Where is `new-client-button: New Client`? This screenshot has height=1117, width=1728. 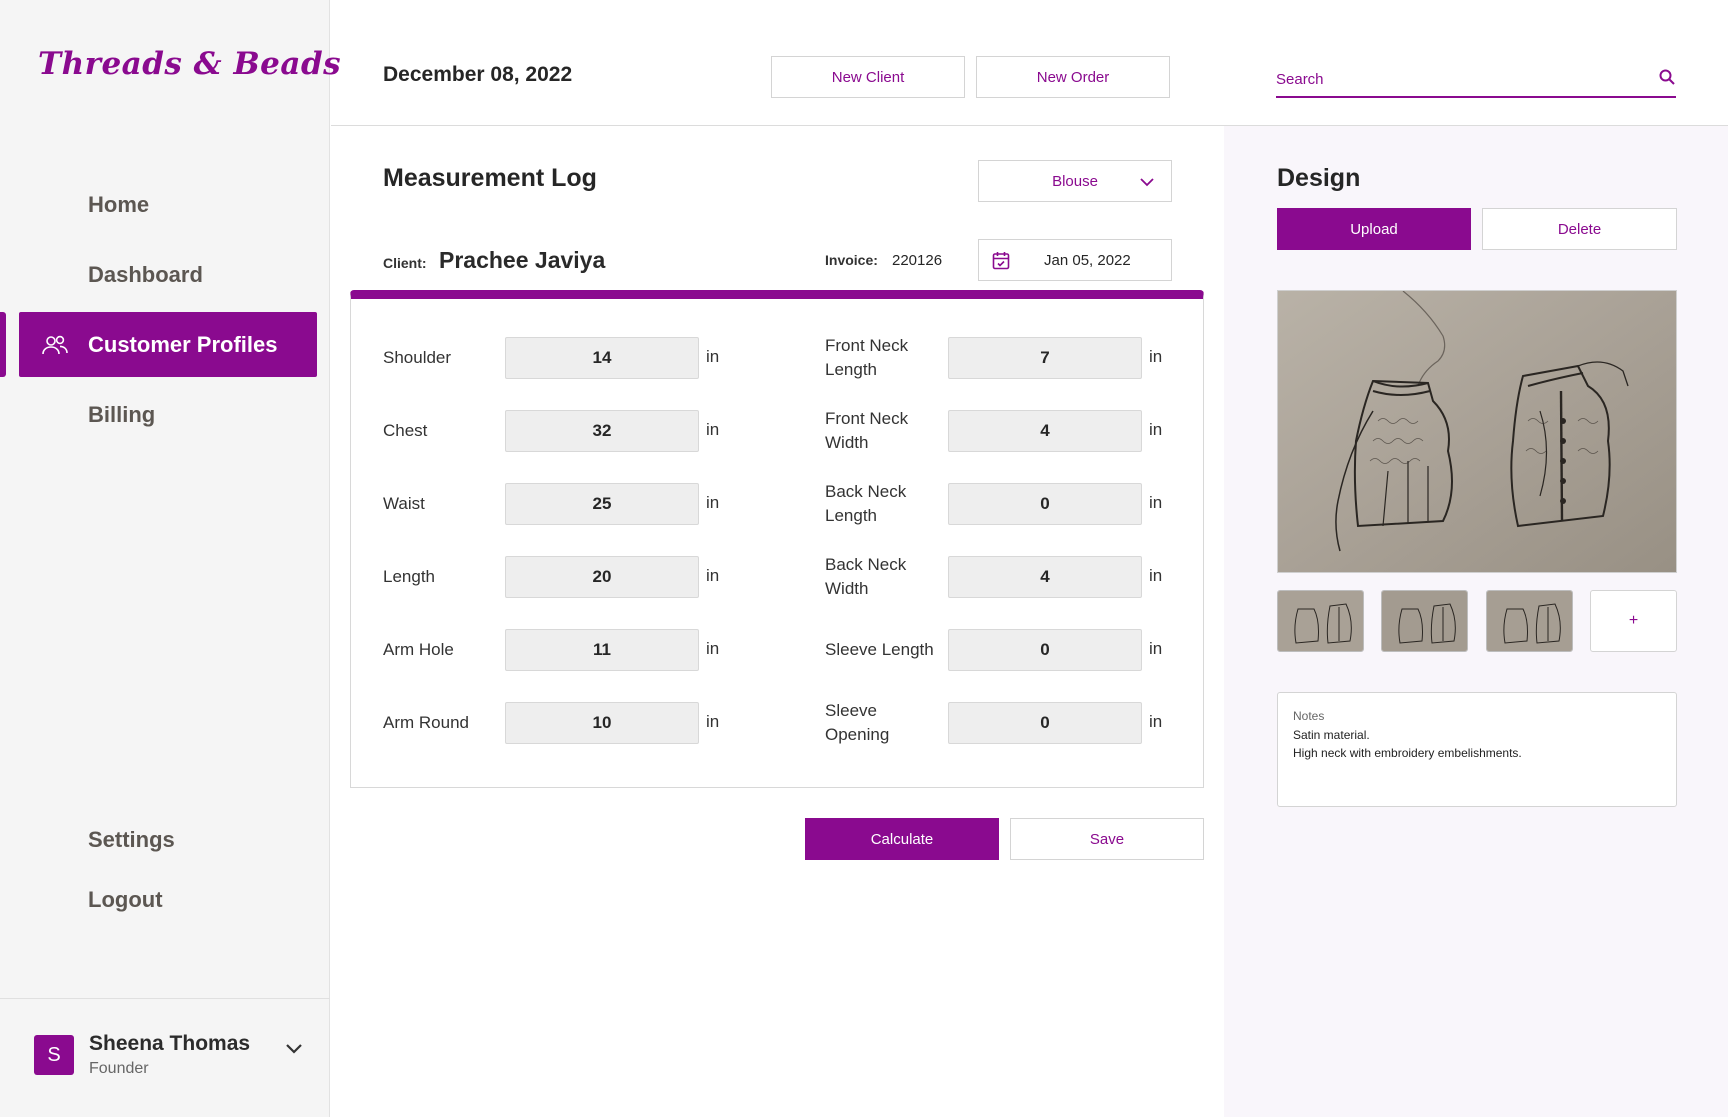
new-client-button: New Client is located at coordinates (868, 77).